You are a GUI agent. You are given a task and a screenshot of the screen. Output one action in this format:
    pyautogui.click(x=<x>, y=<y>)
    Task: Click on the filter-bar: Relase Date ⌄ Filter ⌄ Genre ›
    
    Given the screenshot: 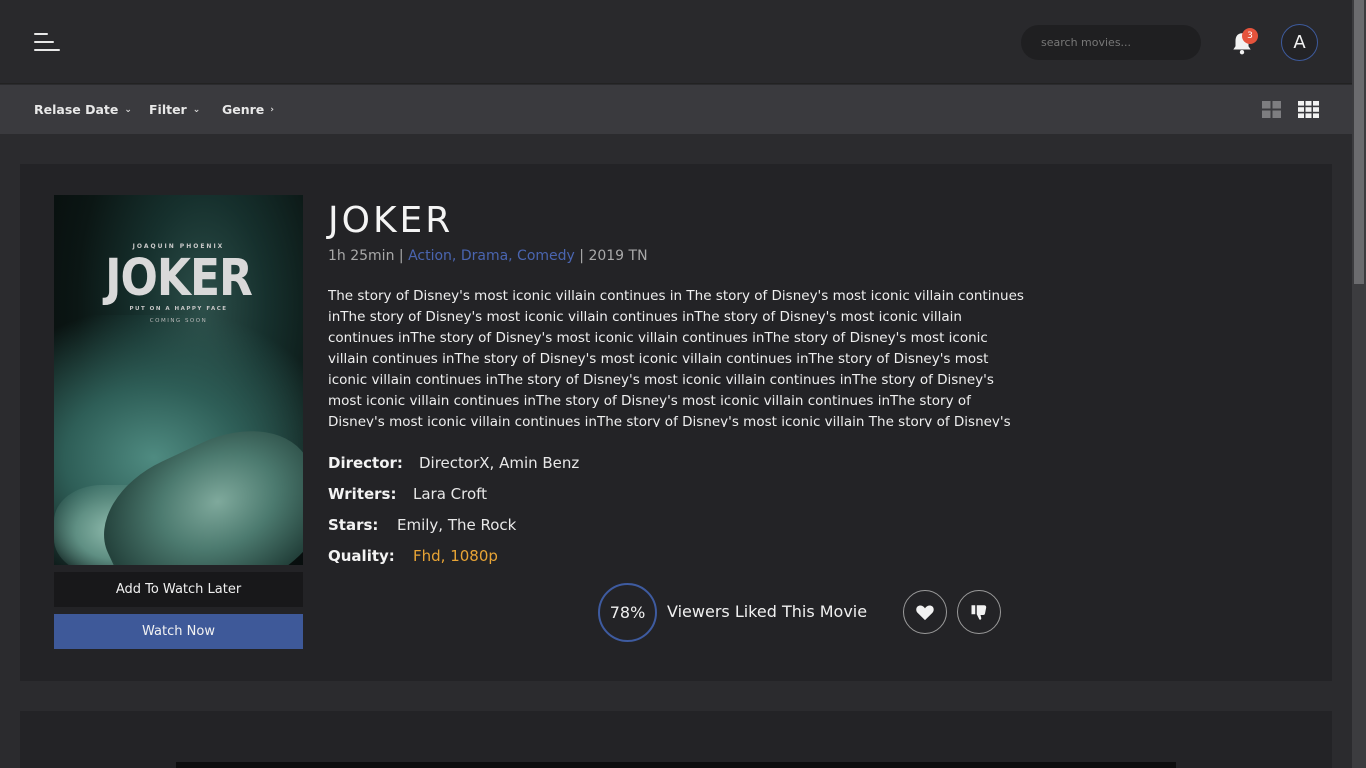 What is the action you would take?
    pyautogui.click(x=676, y=109)
    